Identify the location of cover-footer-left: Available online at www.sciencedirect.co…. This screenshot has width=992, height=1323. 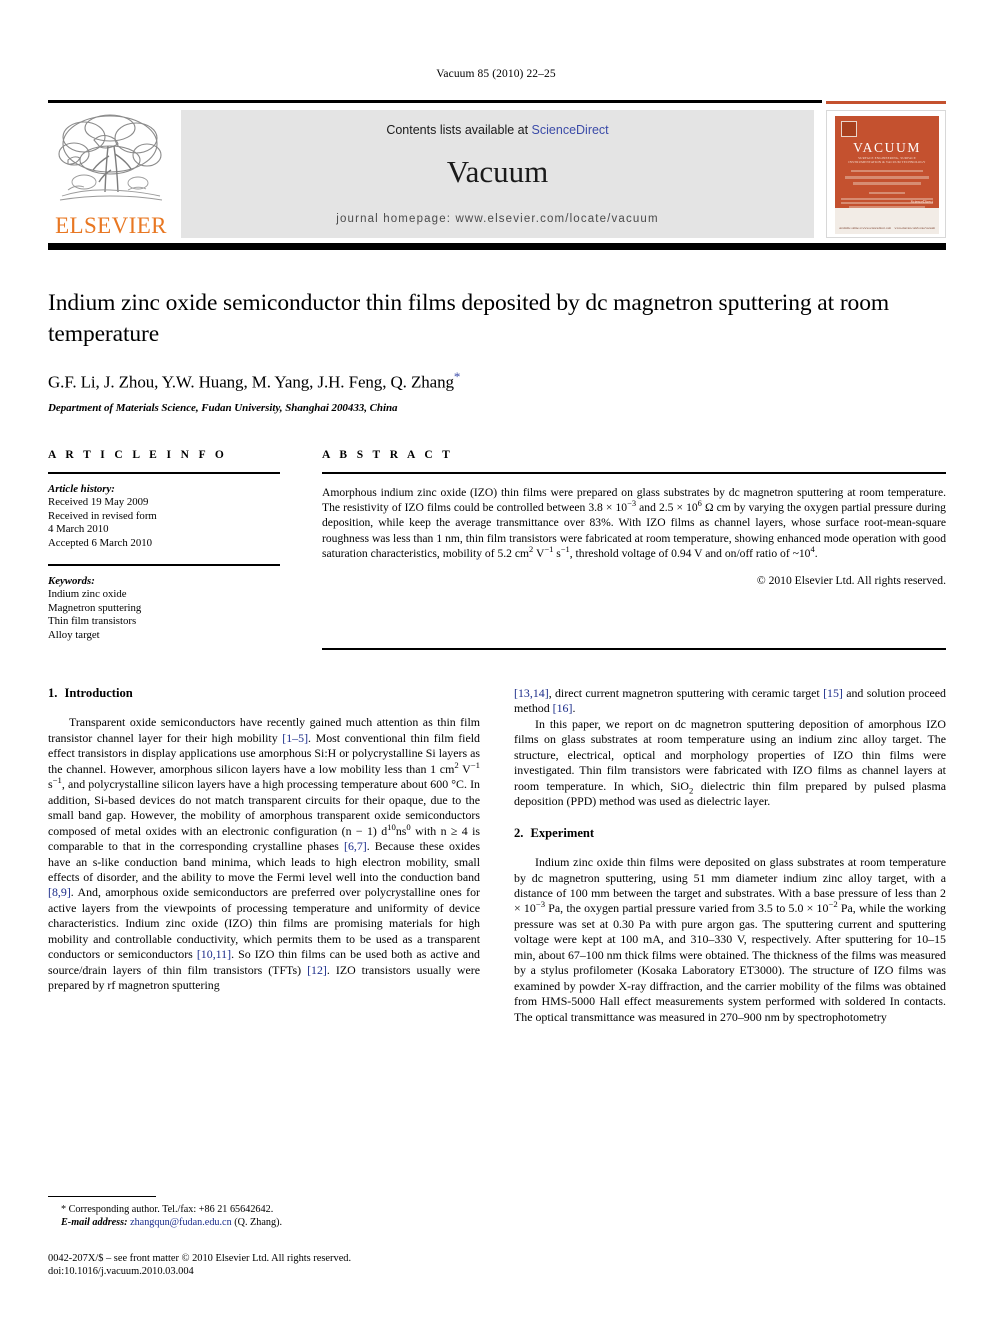
(865, 228).